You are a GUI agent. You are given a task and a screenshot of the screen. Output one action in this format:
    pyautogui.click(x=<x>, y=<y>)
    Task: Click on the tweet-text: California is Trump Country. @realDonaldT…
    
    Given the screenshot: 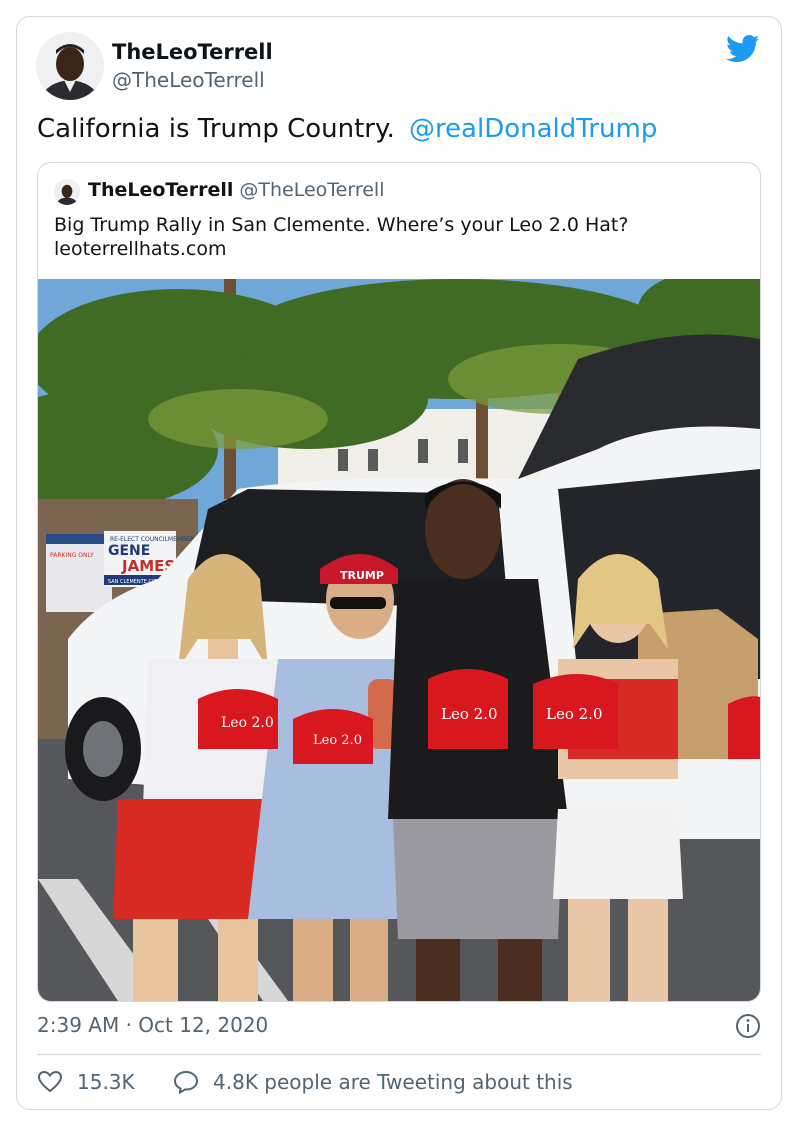 What is the action you would take?
    pyautogui.click(x=347, y=129)
    